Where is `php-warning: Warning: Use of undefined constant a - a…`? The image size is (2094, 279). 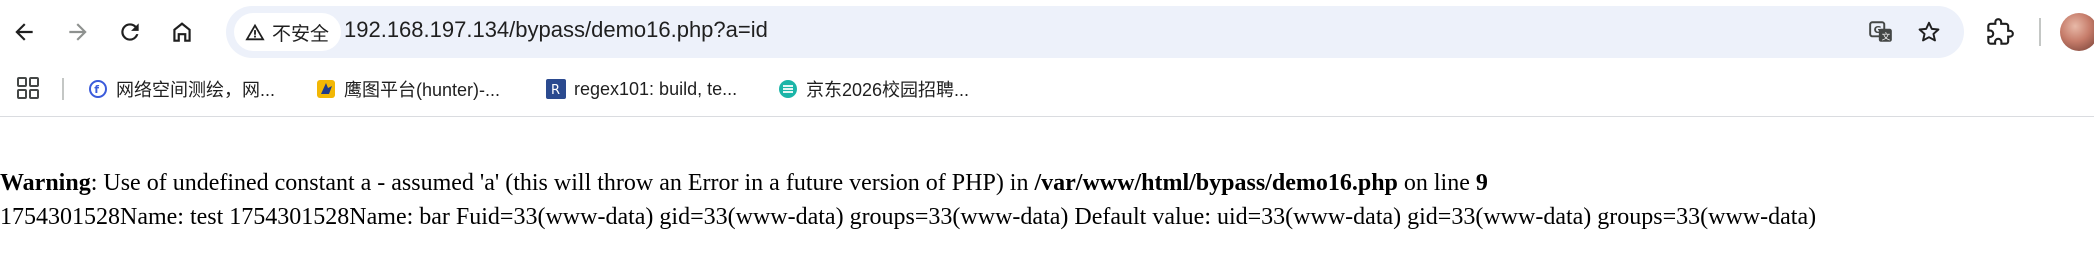
php-warning: Warning: Use of undefined constant a - a… is located at coordinates (1047, 183).